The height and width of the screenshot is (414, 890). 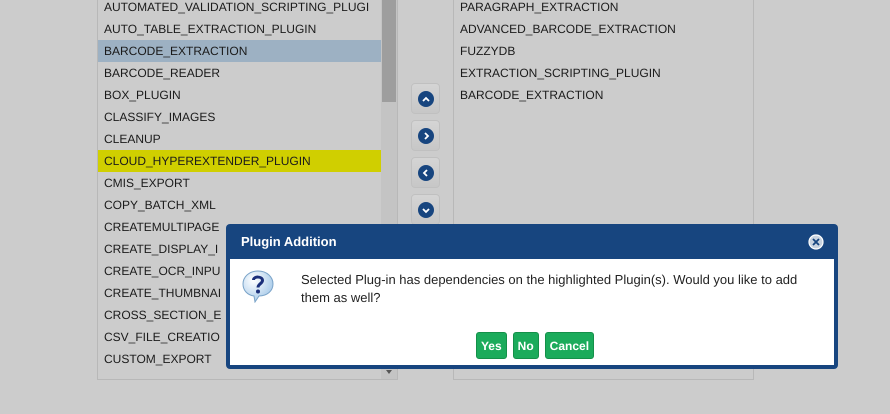 What do you see at coordinates (603, 29) in the screenshot?
I see `plugin-list-item: ADVANCED_BARCODE_EXTRACTION` at bounding box center [603, 29].